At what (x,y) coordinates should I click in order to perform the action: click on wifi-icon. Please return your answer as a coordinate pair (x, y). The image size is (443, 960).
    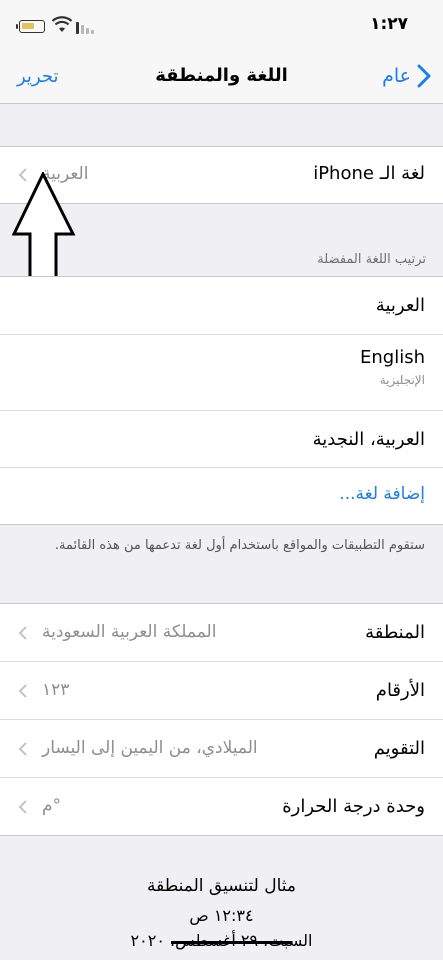
    Looking at the image, I should click on (62, 24).